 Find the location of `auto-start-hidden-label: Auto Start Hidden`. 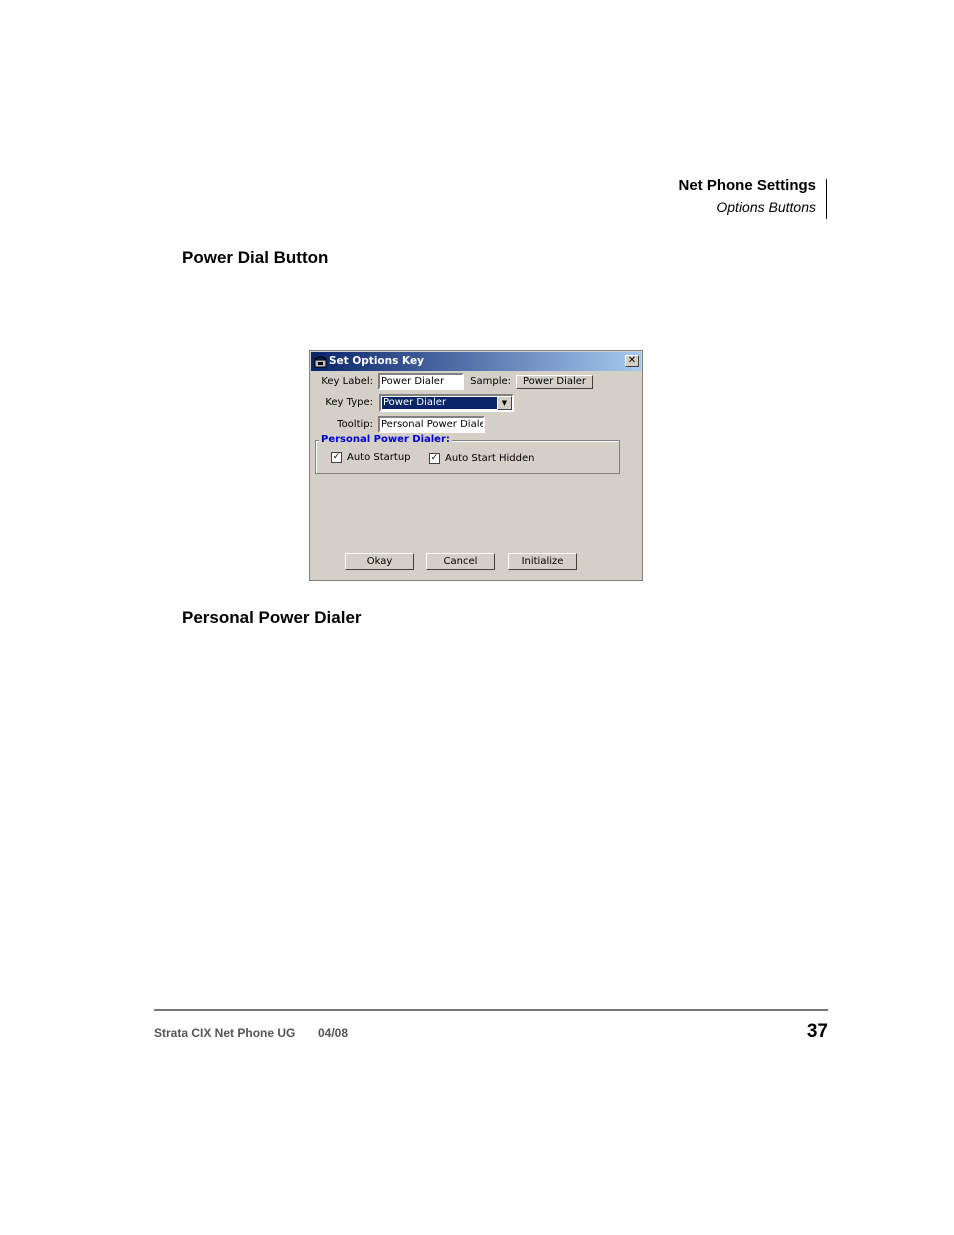

auto-start-hidden-label: Auto Start Hidden is located at coordinates (490, 458).